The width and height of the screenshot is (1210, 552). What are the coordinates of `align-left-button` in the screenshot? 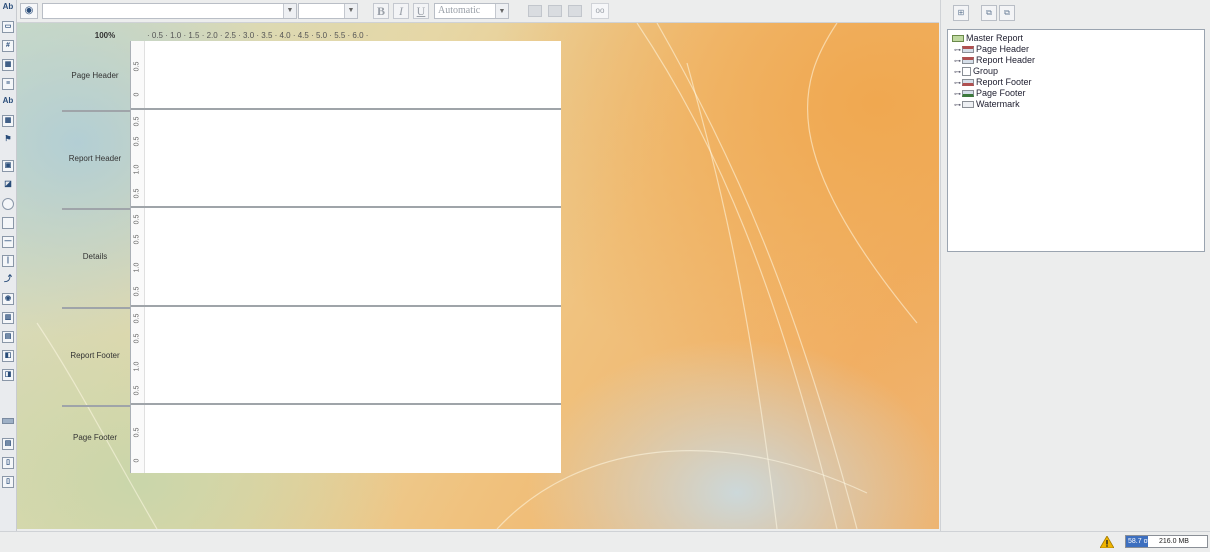 It's located at (535, 11).